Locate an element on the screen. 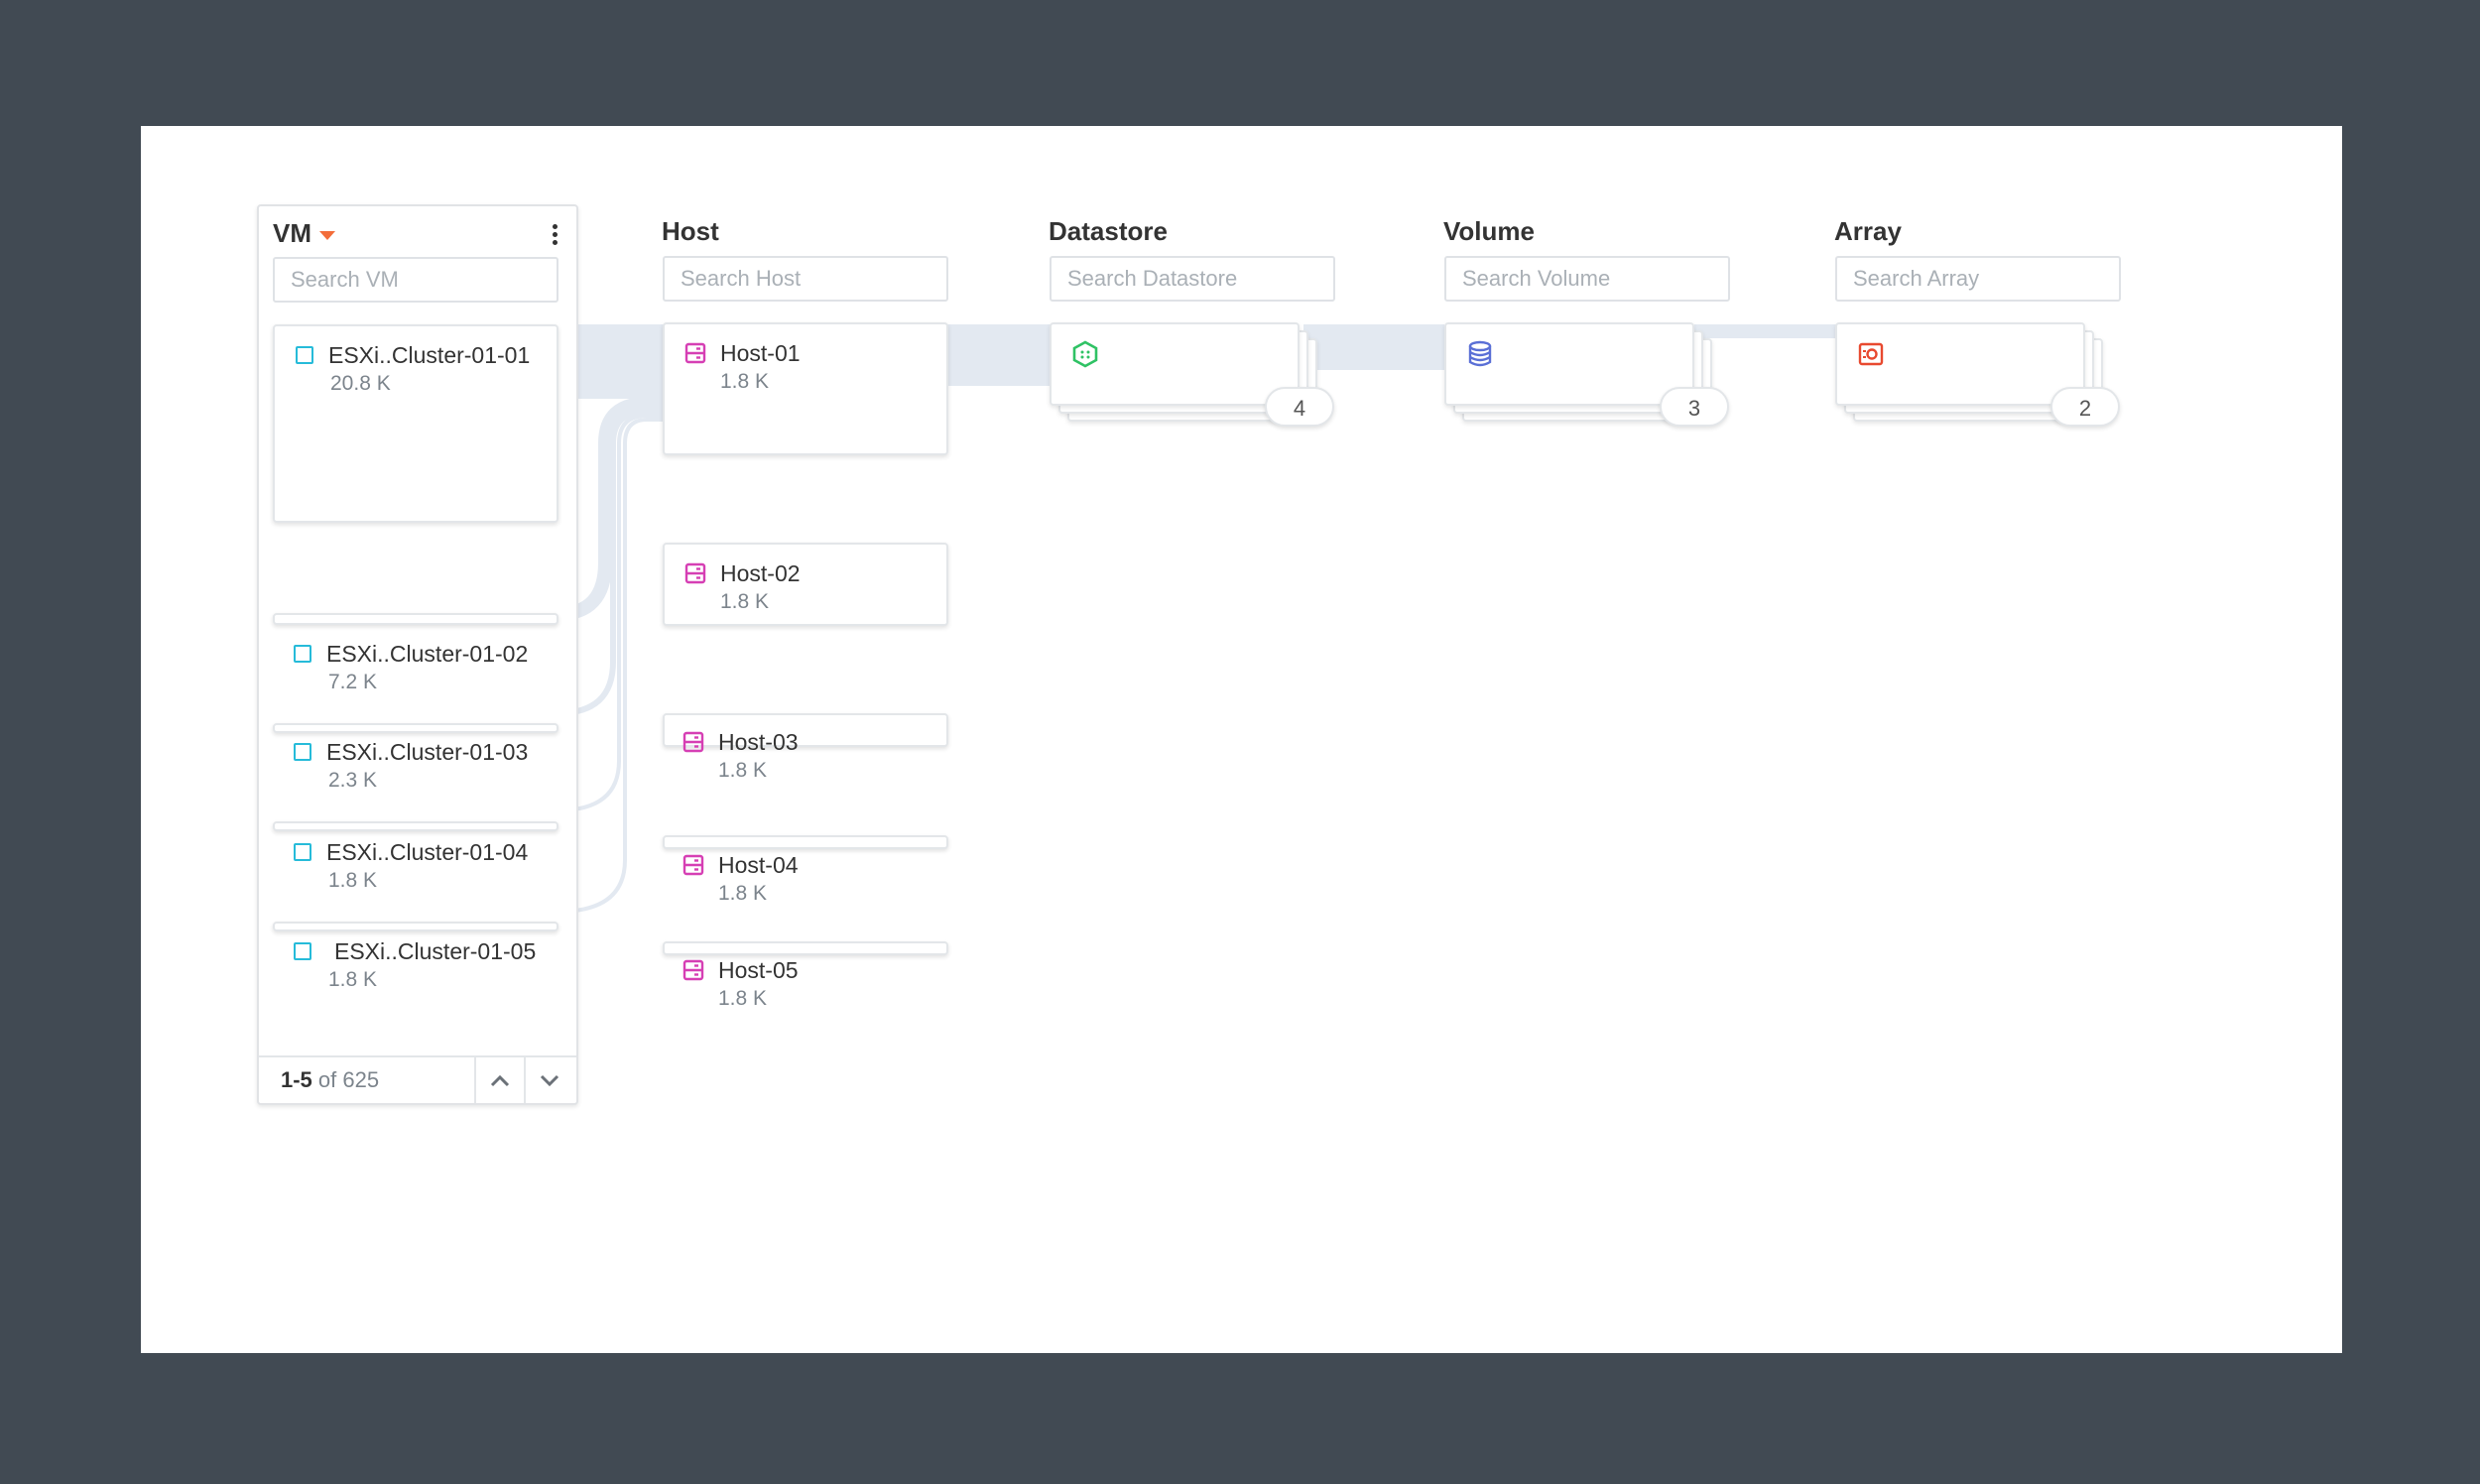 This screenshot has height=1484, width=2480. vm-row-02: ESXi..Cluster-01-02 7.2 K is located at coordinates (415, 664).